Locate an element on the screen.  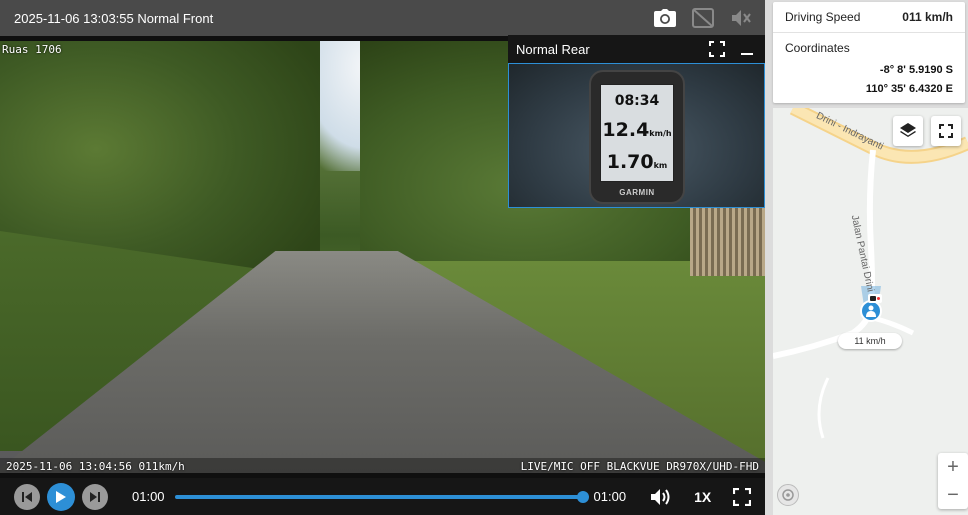
end-time: 01:00 is located at coordinates (610, 496).